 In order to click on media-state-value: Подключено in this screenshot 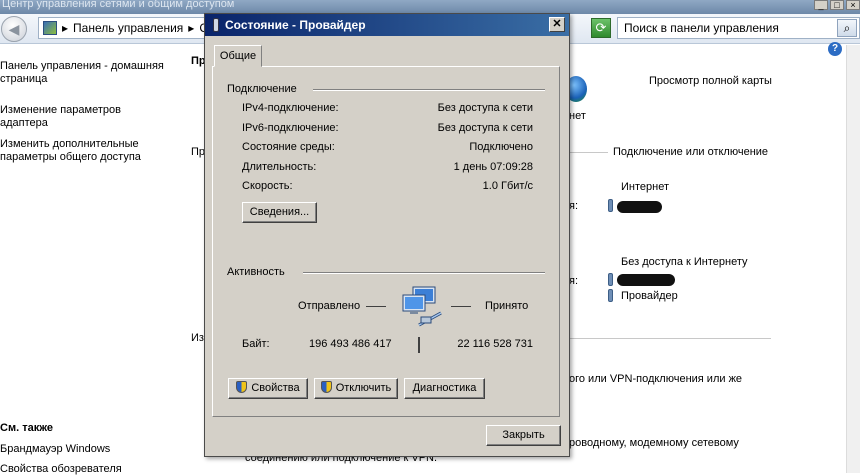, I will do `click(501, 147)`.